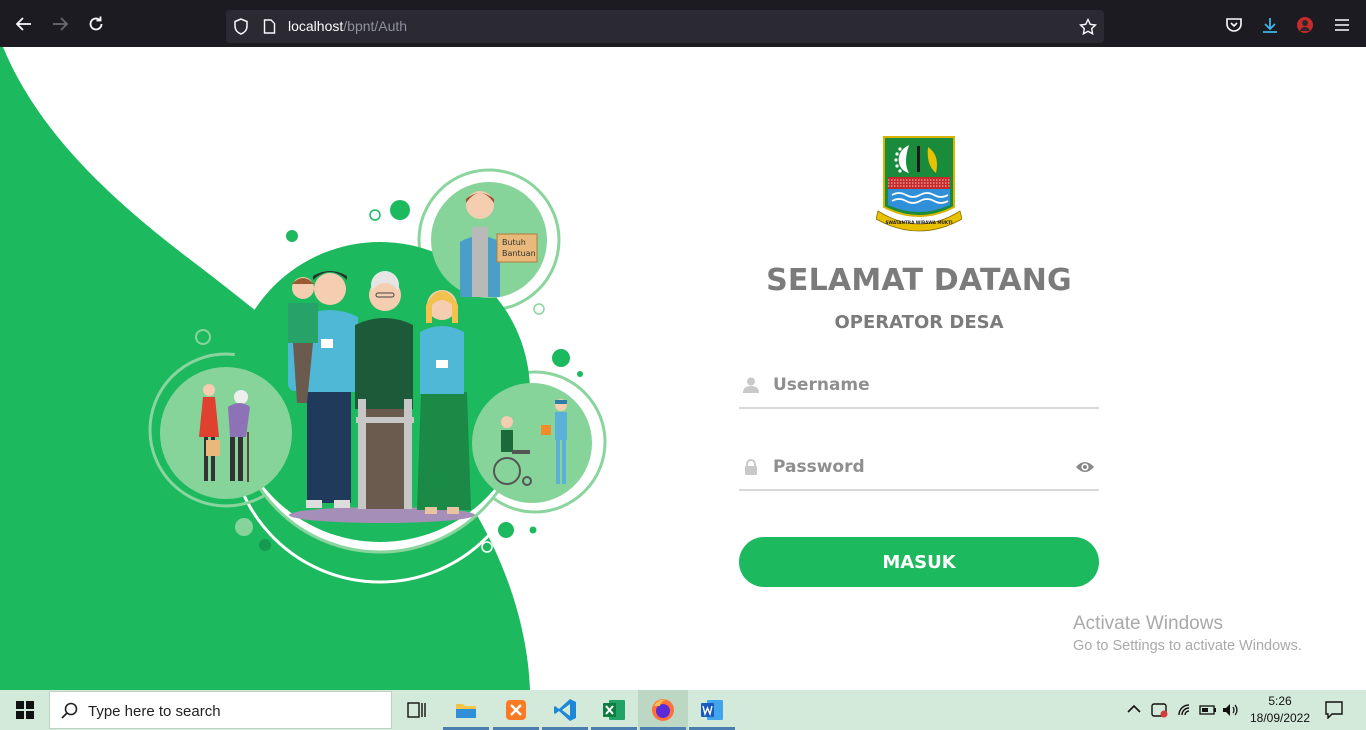 This screenshot has width=1366, height=730. I want to click on file-explorer-button, so click(466, 710).